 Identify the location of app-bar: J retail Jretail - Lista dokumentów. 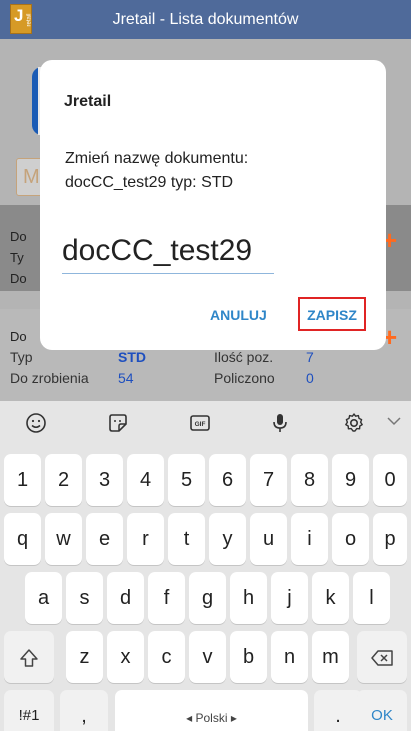
(205, 19).